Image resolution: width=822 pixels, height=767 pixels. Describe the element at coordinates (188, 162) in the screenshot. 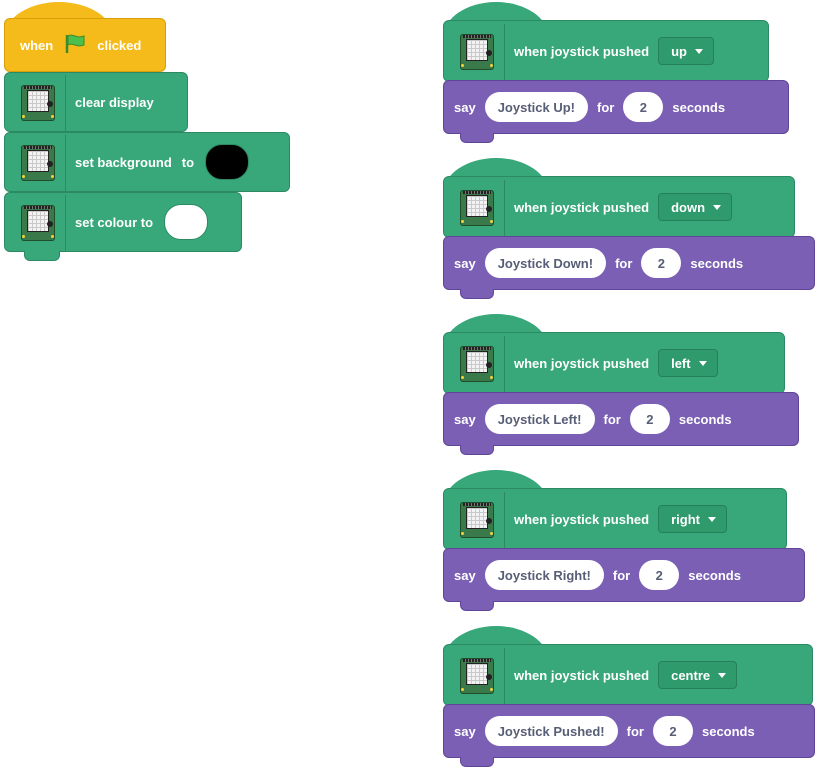

I see `to-label: to` at that location.